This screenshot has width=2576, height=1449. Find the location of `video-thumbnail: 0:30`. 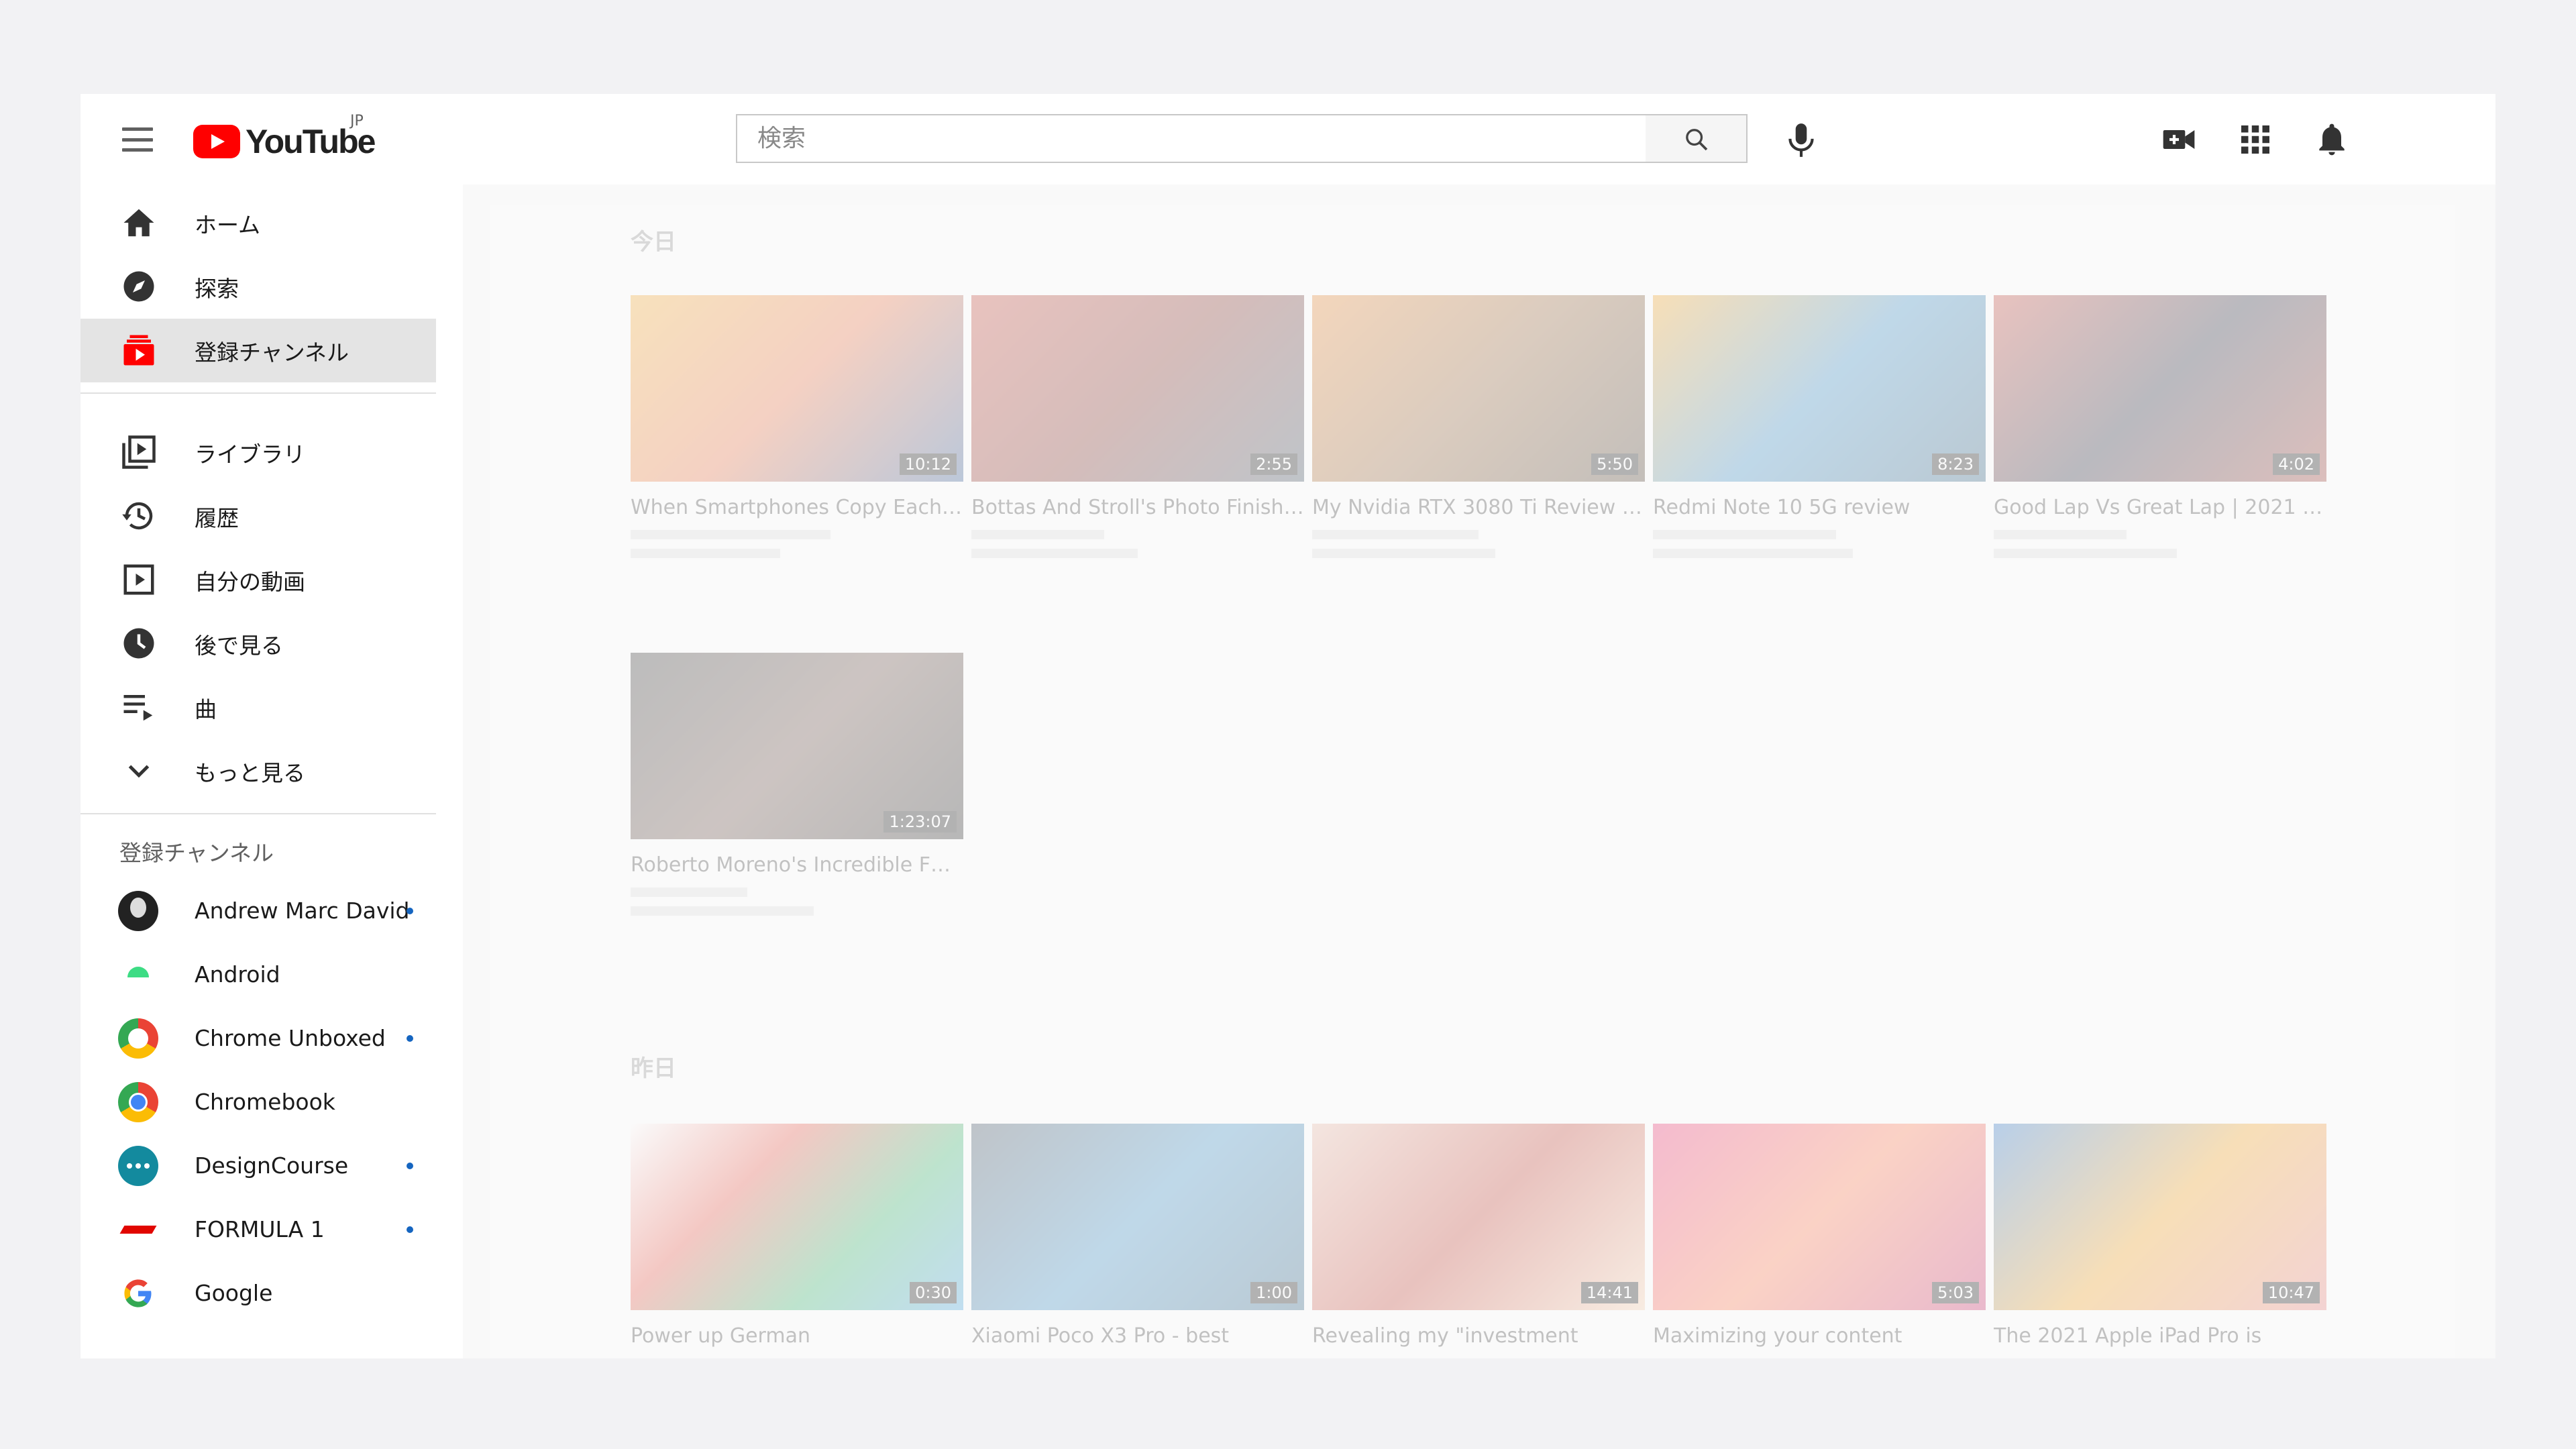

video-thumbnail: 0:30 is located at coordinates (797, 1217).